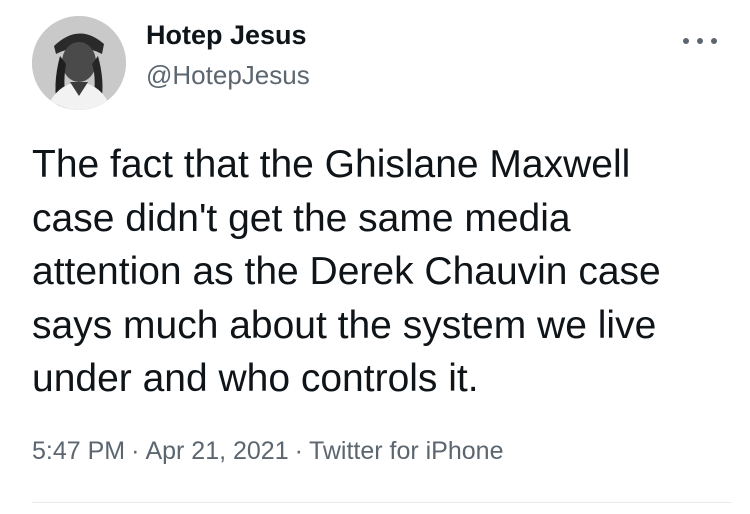 The image size is (750, 514). Describe the element at coordinates (406, 451) in the screenshot. I see `tweet-source: Twitter for iPhone` at that location.